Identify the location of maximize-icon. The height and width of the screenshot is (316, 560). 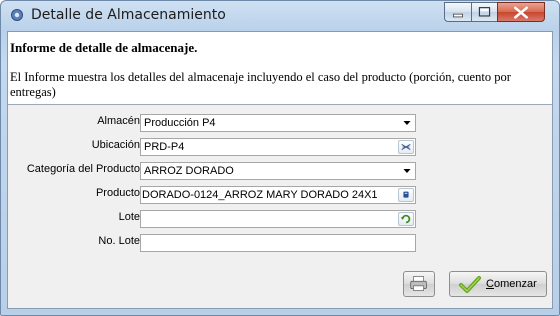
(484, 12).